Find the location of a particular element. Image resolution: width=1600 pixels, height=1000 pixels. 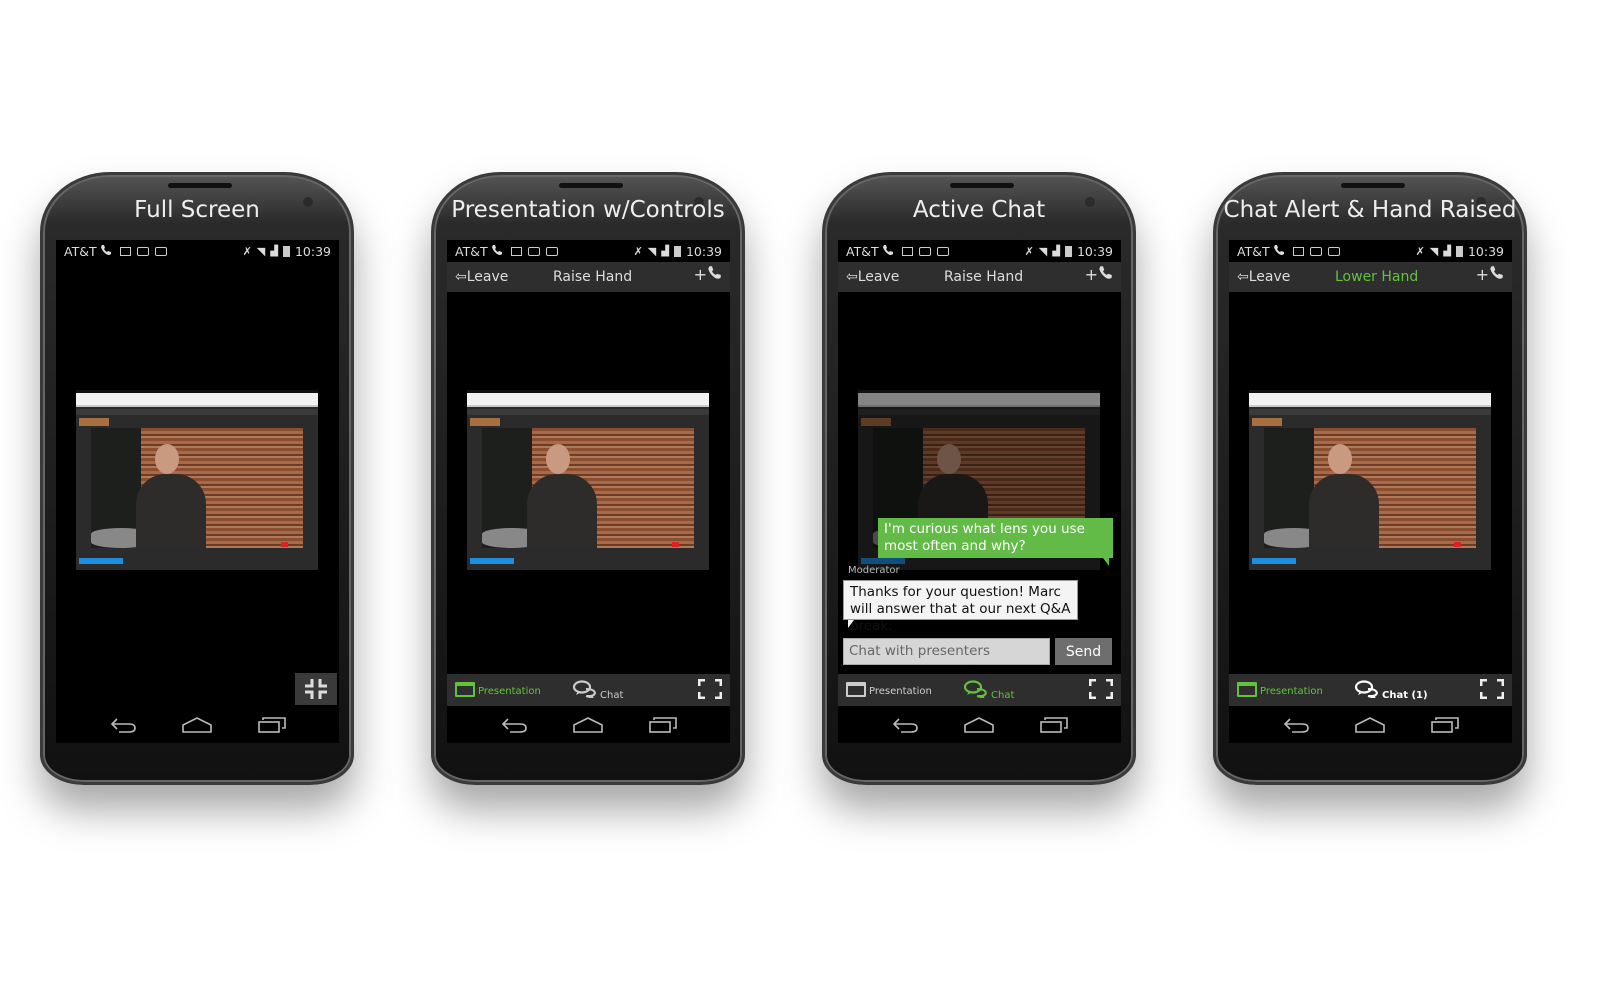

action-bar: ⇦Leave Lower Hand + is located at coordinates (1370, 277).